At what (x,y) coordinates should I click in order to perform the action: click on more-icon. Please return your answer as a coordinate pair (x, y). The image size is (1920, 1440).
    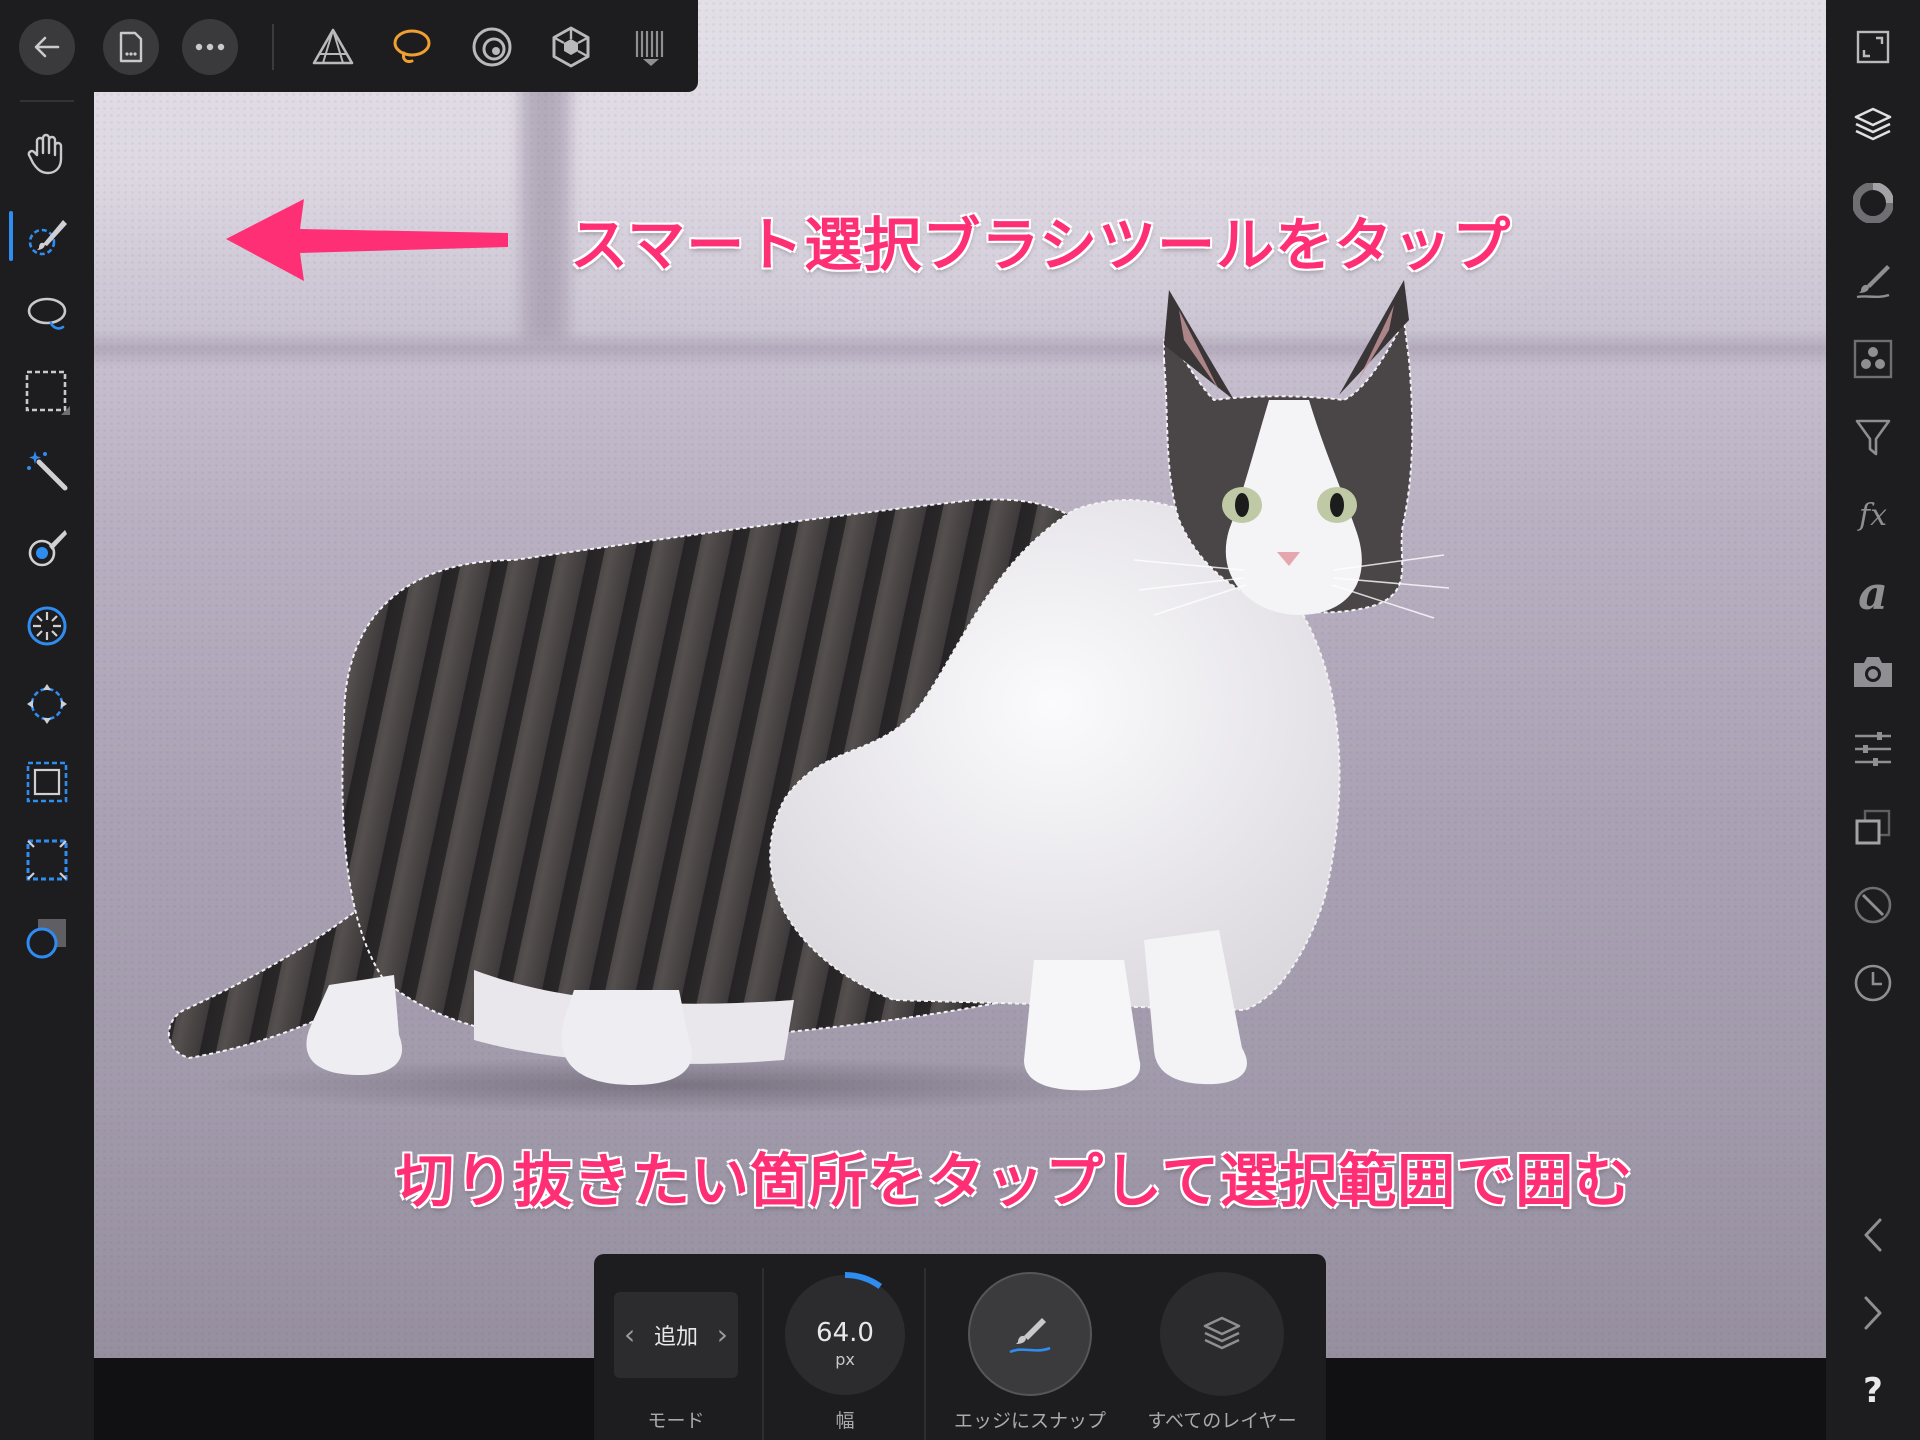
    Looking at the image, I should click on (210, 47).